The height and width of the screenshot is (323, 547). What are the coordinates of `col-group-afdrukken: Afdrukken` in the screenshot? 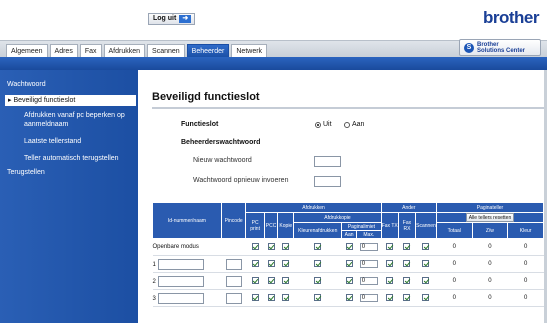 It's located at (313, 207).